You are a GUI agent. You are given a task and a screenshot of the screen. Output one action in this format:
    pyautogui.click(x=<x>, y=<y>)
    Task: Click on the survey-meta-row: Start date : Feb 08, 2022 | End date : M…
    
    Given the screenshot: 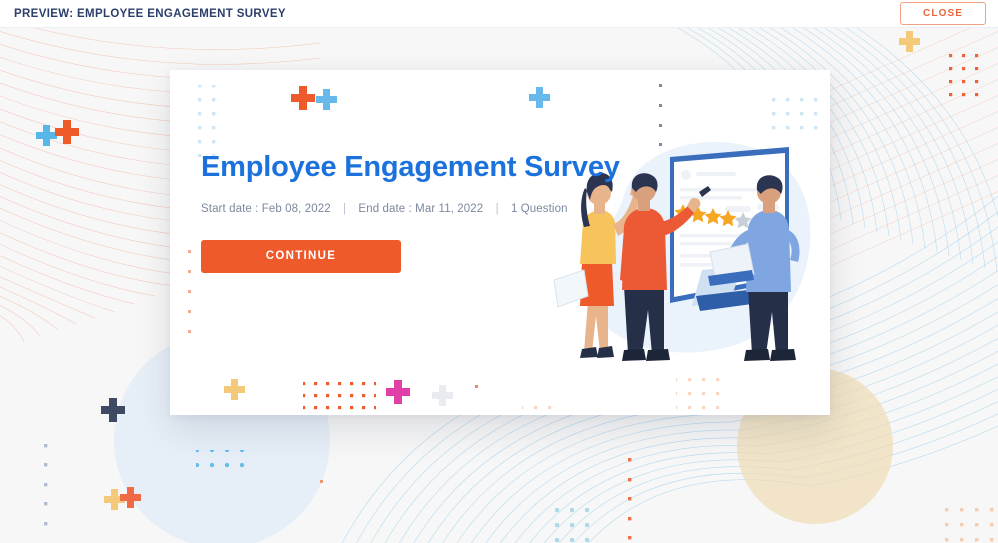 What is the action you would take?
    pyautogui.click(x=391, y=209)
    